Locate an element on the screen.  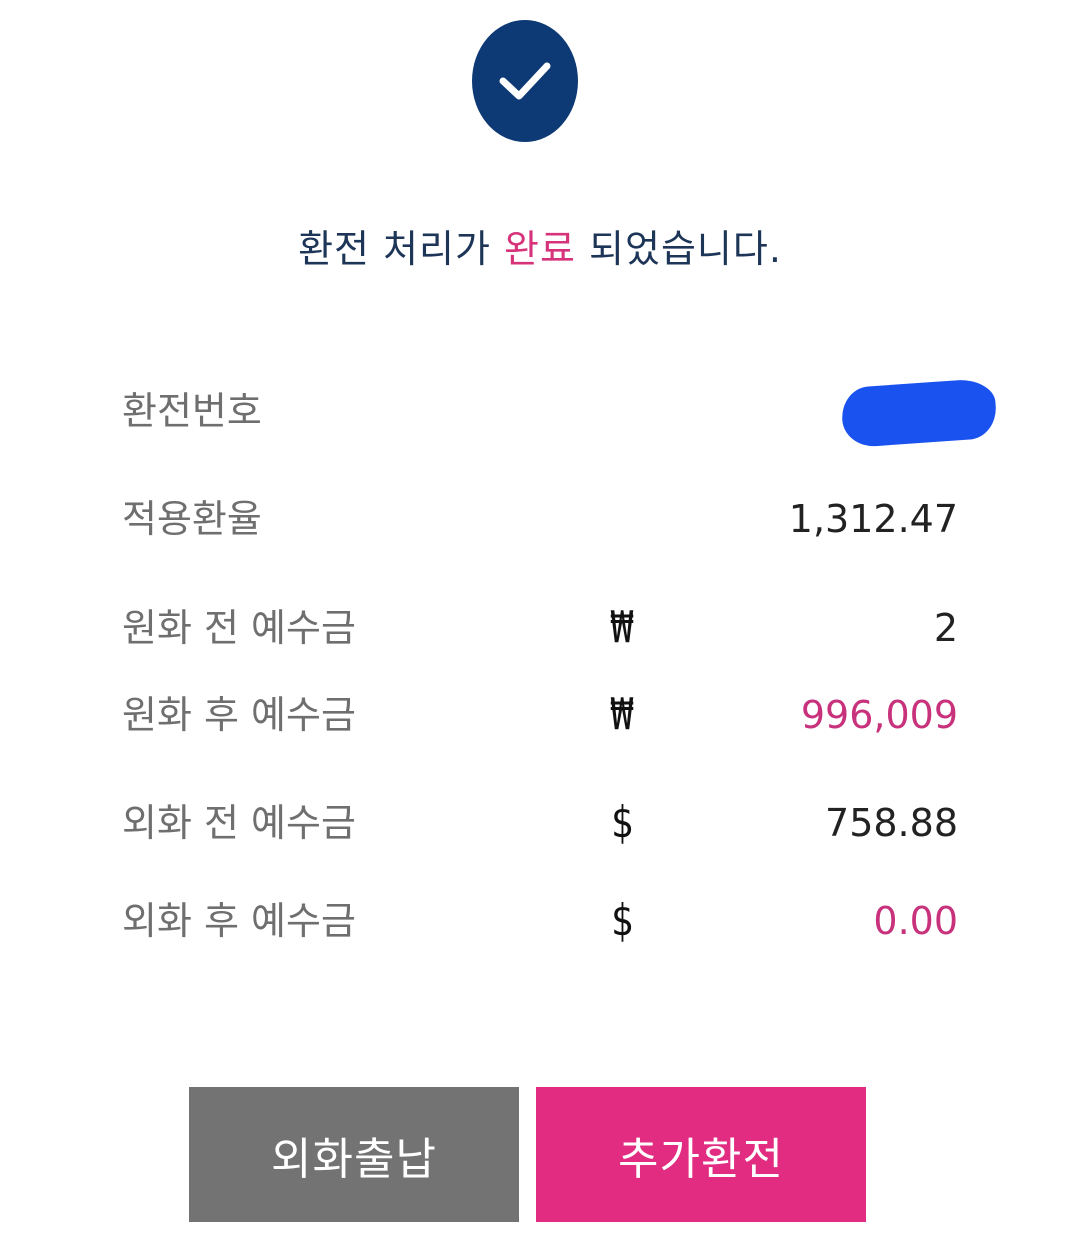
exchange-number-row: 환전번호 is located at coordinates (560, 413).